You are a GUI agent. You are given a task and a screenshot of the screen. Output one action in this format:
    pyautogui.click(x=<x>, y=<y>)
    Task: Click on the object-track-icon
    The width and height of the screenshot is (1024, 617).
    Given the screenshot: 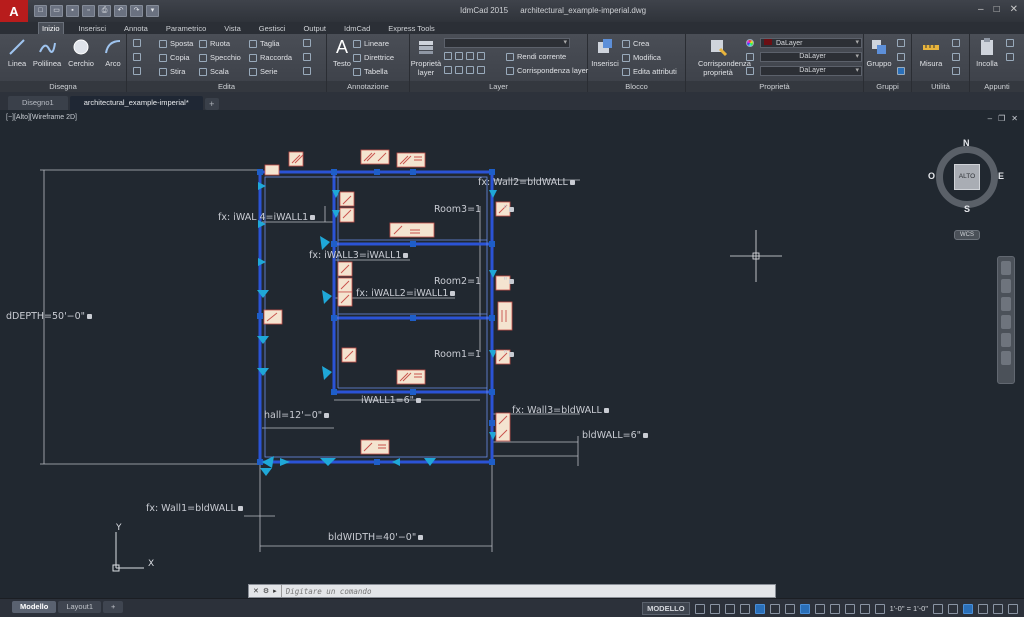 What is the action you would take?
    pyautogui.click(x=789, y=608)
    